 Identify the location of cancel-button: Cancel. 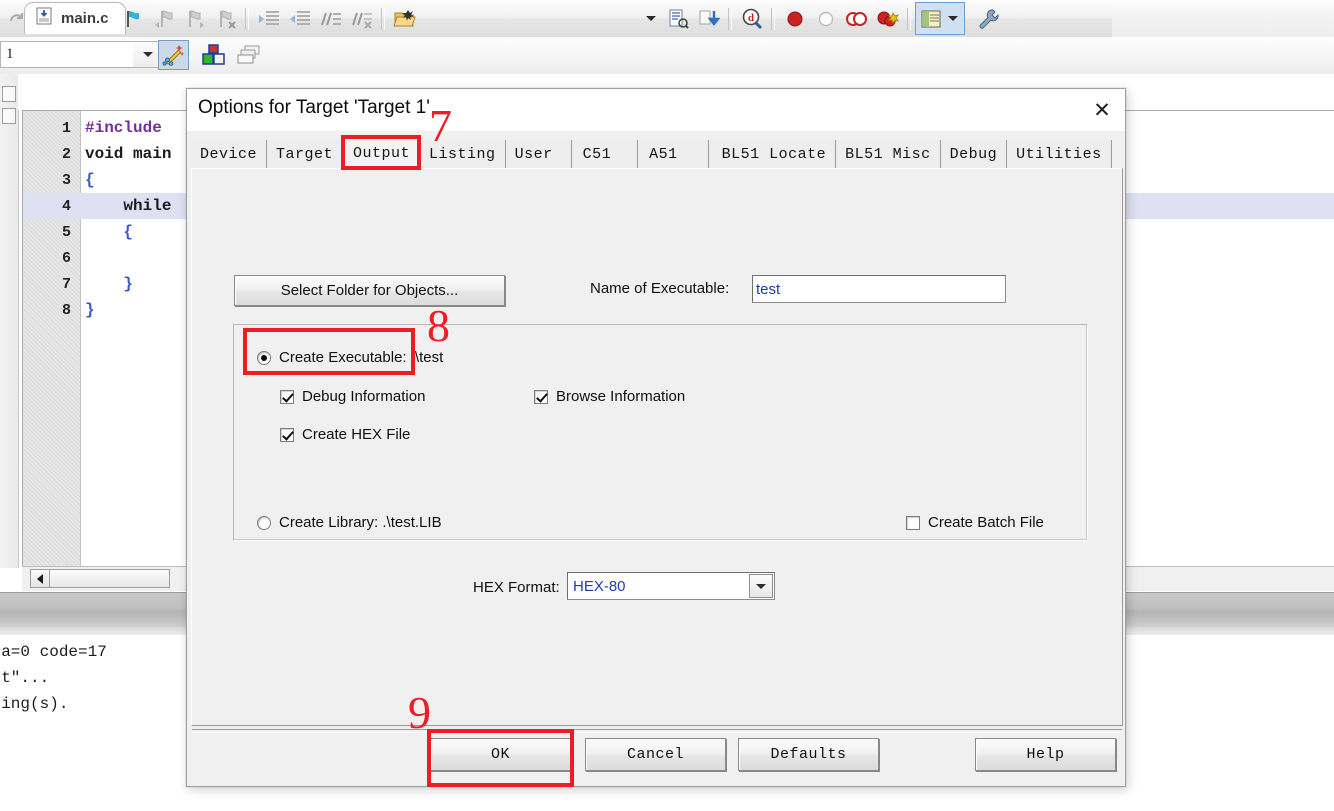
(655, 754).